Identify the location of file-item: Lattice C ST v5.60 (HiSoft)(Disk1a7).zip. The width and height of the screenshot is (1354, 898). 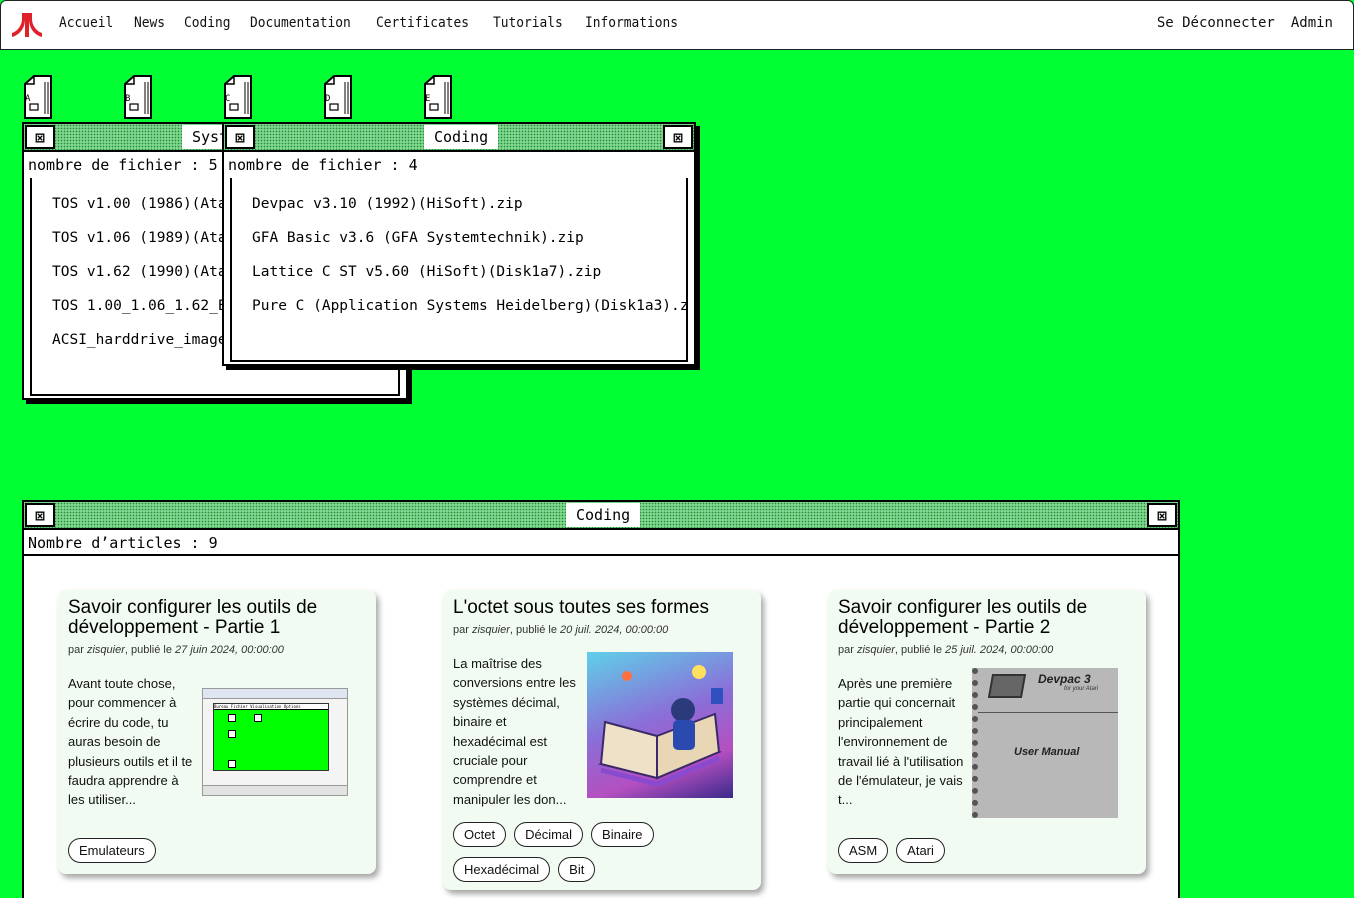
(469, 281).